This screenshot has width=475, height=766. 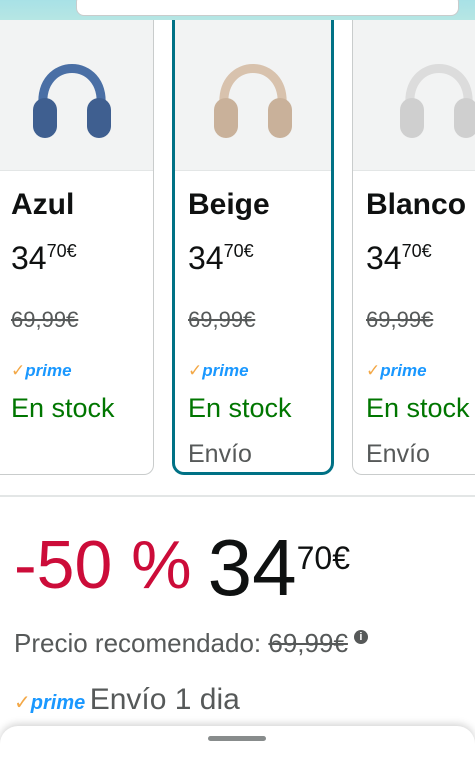 I want to click on deal-price-frac: 70€, so click(x=323, y=558).